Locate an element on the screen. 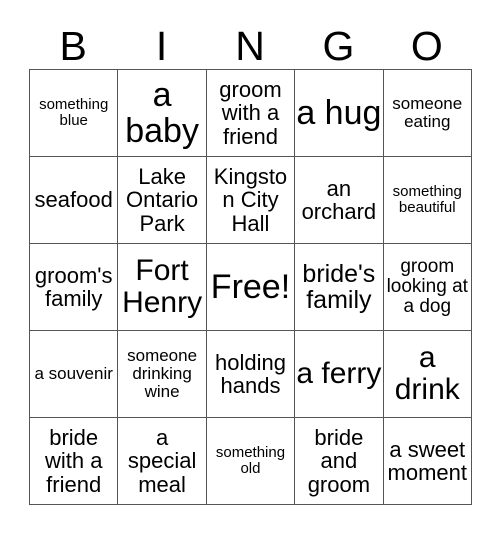 The width and height of the screenshot is (500, 544). bingo-cell-label: something old is located at coordinates (250, 460).